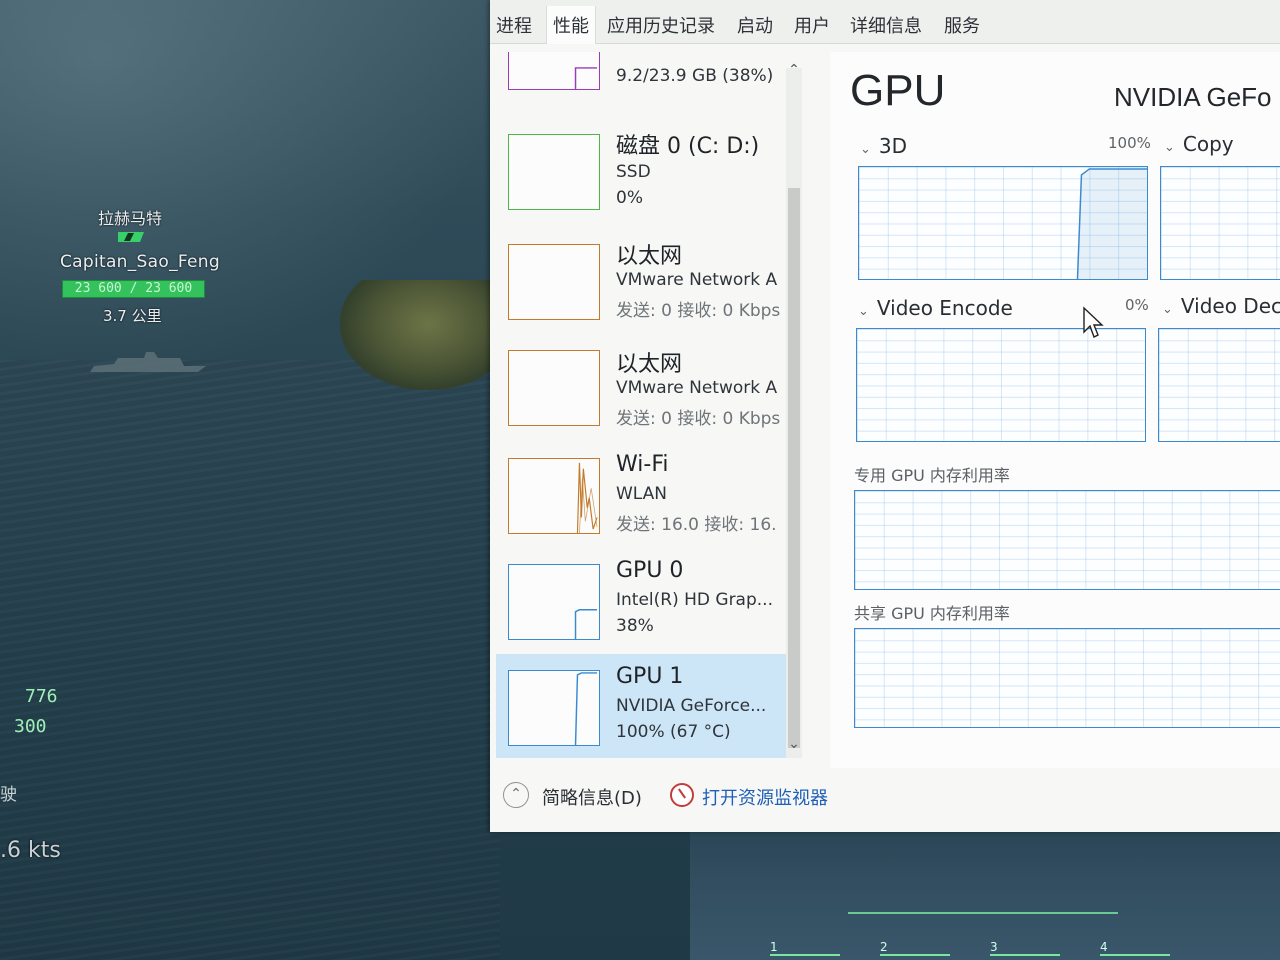 The height and width of the screenshot is (960, 1280). I want to click on footer-bar: ⌃ 简略信息(D) 打开资源监视器, so click(885, 795).